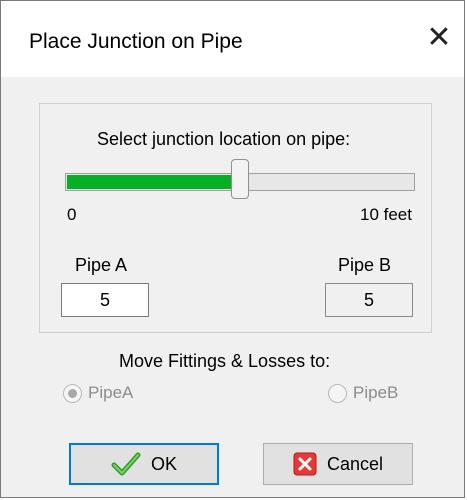  Describe the element at coordinates (126, 464) in the screenshot. I see `checkmark-icon` at that location.